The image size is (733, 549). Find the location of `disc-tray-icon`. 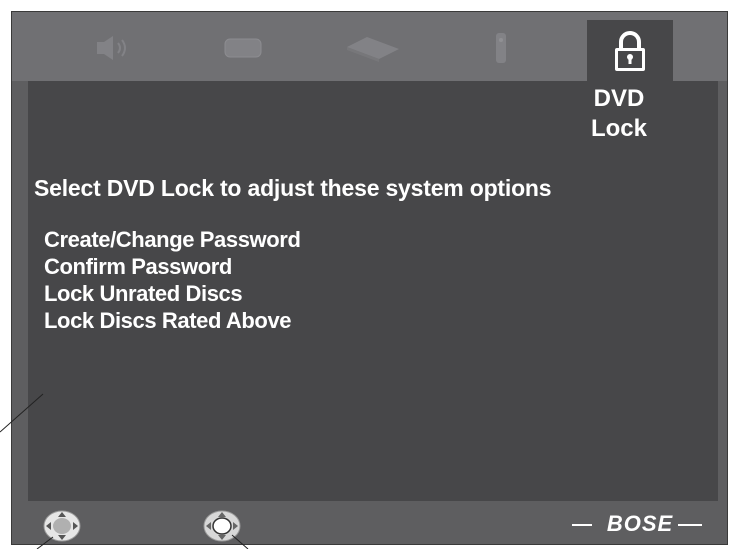

disc-tray-icon is located at coordinates (373, 49).